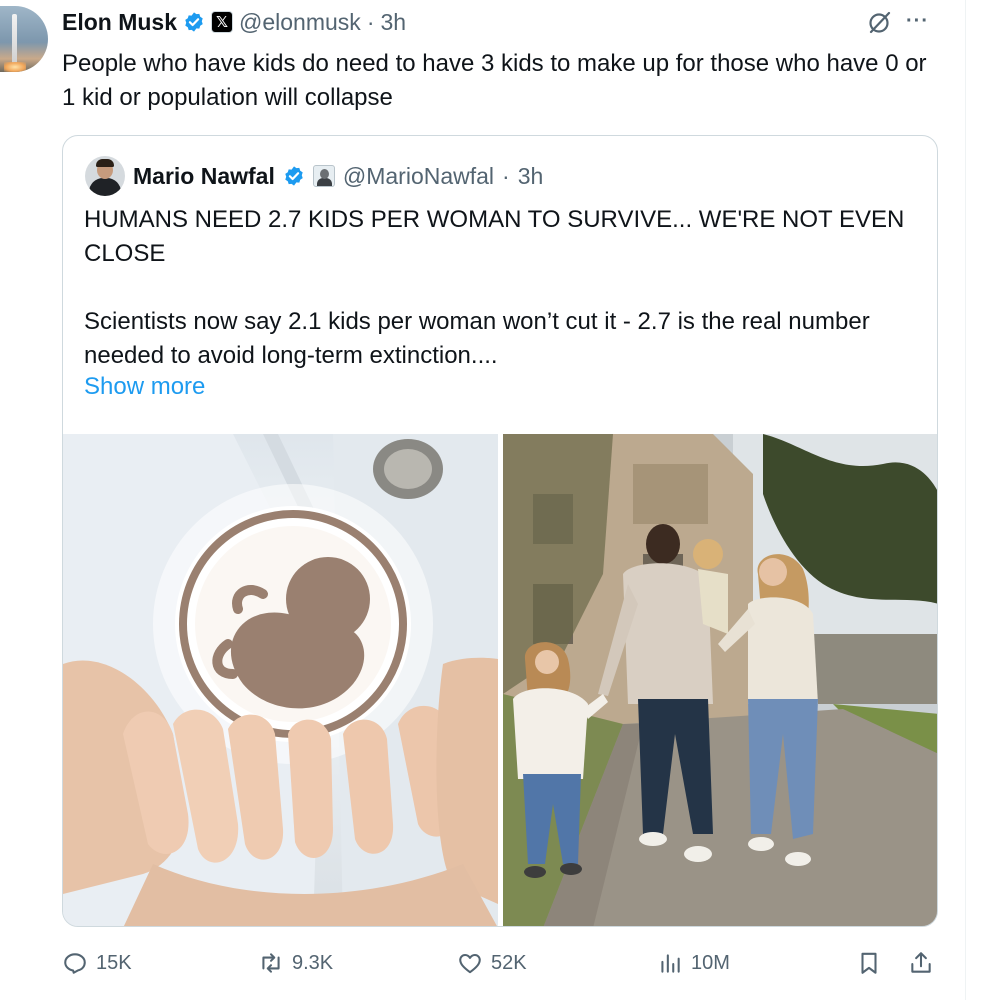 The width and height of the screenshot is (987, 1000). What do you see at coordinates (15, 67) in the screenshot?
I see `avatar-flame-graphic` at bounding box center [15, 67].